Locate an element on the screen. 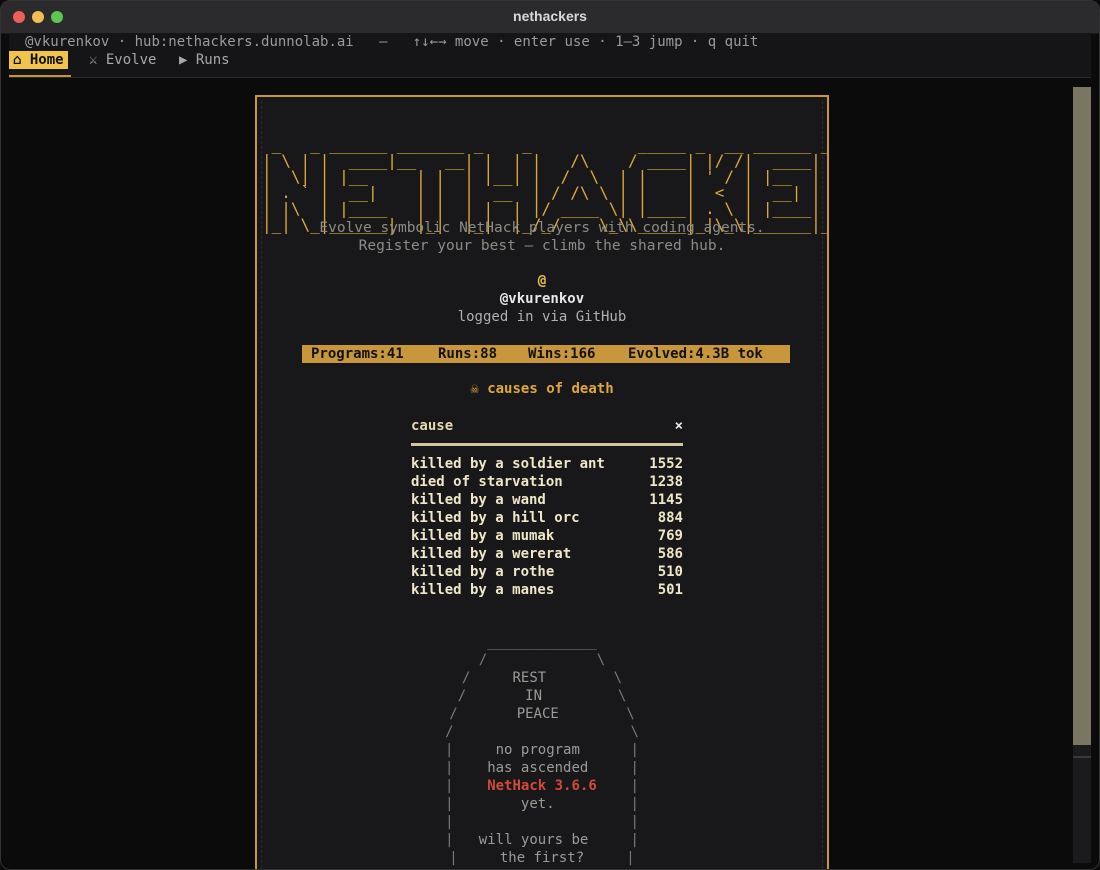  scrollbar-marker is located at coordinates (1082, 757).